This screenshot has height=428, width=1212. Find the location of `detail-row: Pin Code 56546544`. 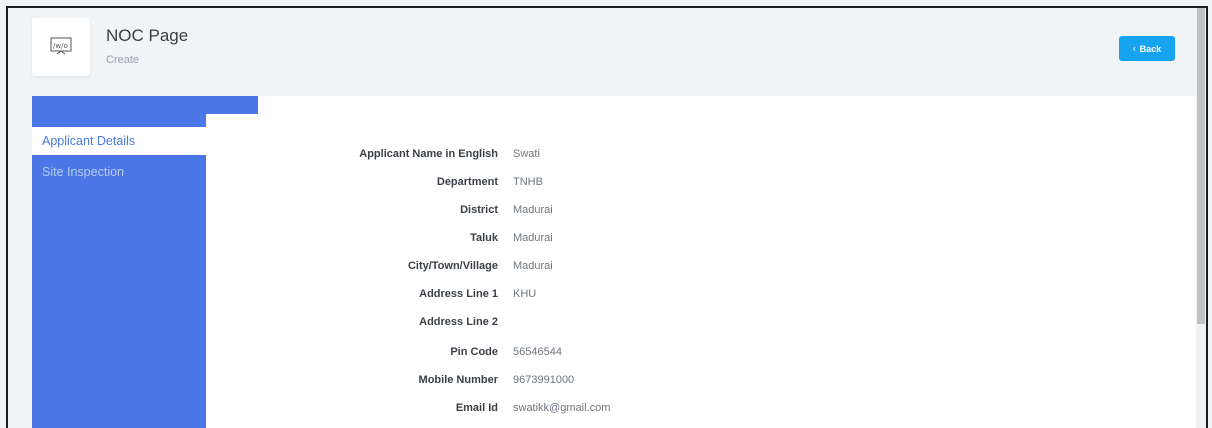

detail-row: Pin Code 56546544 is located at coordinates (728, 352).